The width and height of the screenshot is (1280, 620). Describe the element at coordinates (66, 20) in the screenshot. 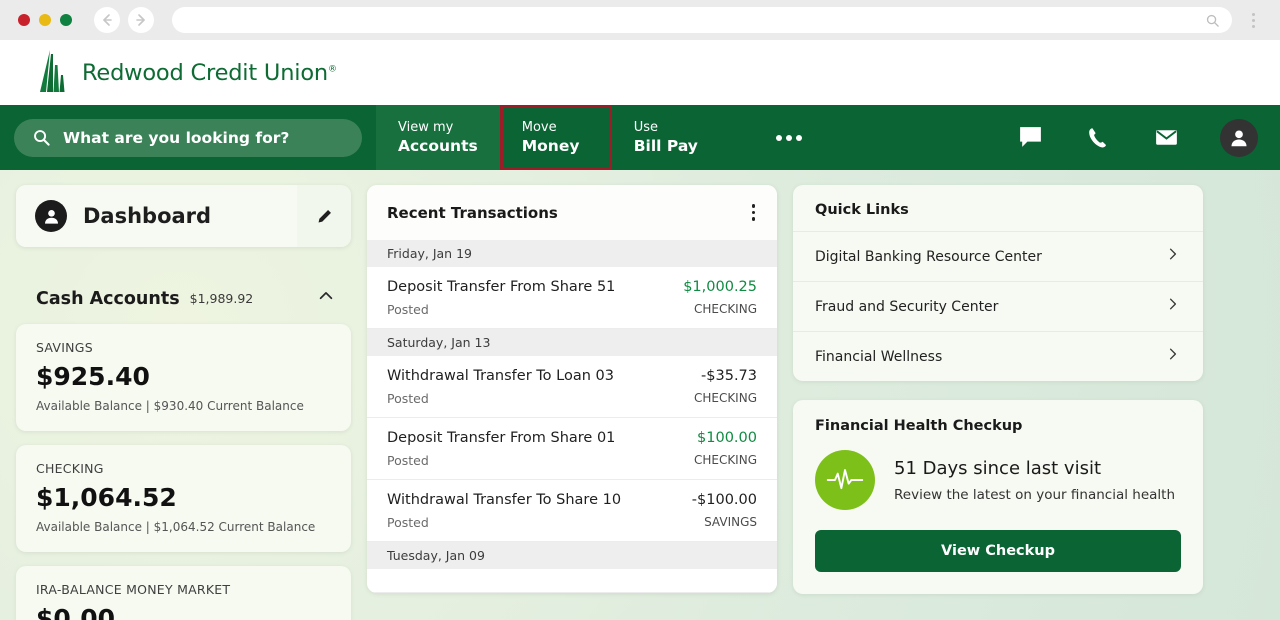

I see `maximize-window-button` at that location.